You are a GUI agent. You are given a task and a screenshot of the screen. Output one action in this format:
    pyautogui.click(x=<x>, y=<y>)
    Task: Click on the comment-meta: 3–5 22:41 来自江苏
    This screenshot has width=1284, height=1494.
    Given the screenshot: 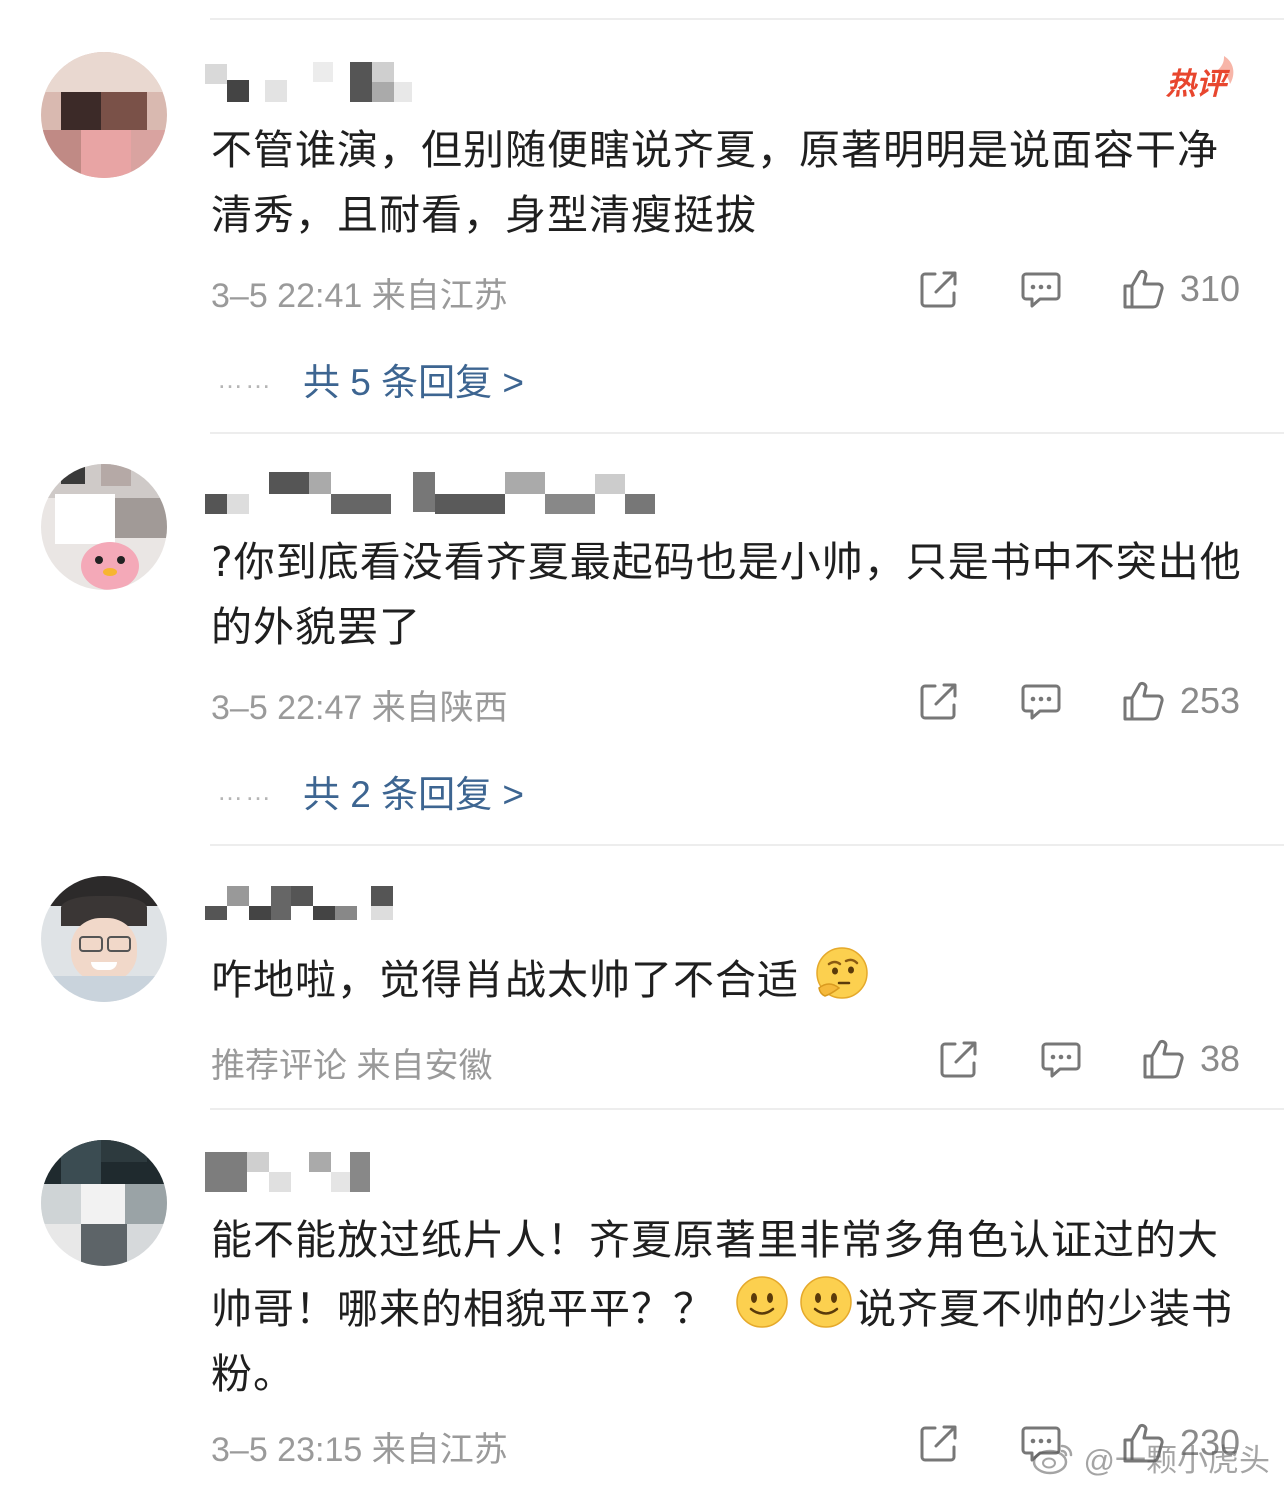 What is the action you would take?
    pyautogui.click(x=359, y=296)
    